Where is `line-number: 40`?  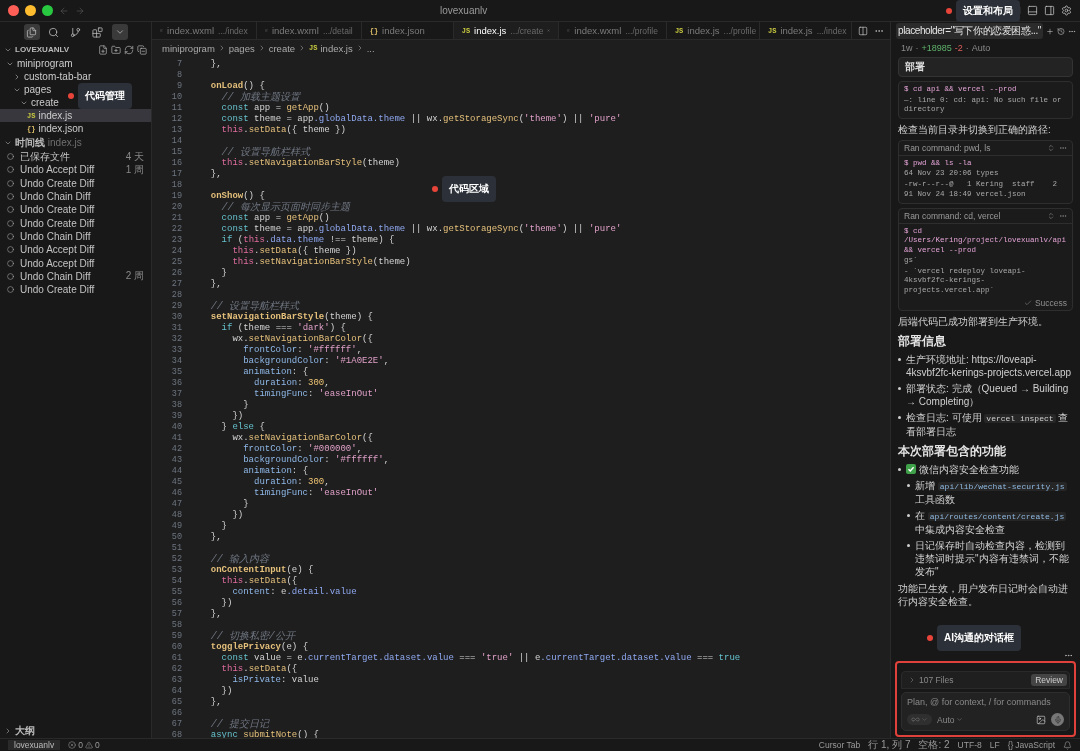 line-number: 40 is located at coordinates (176, 426).